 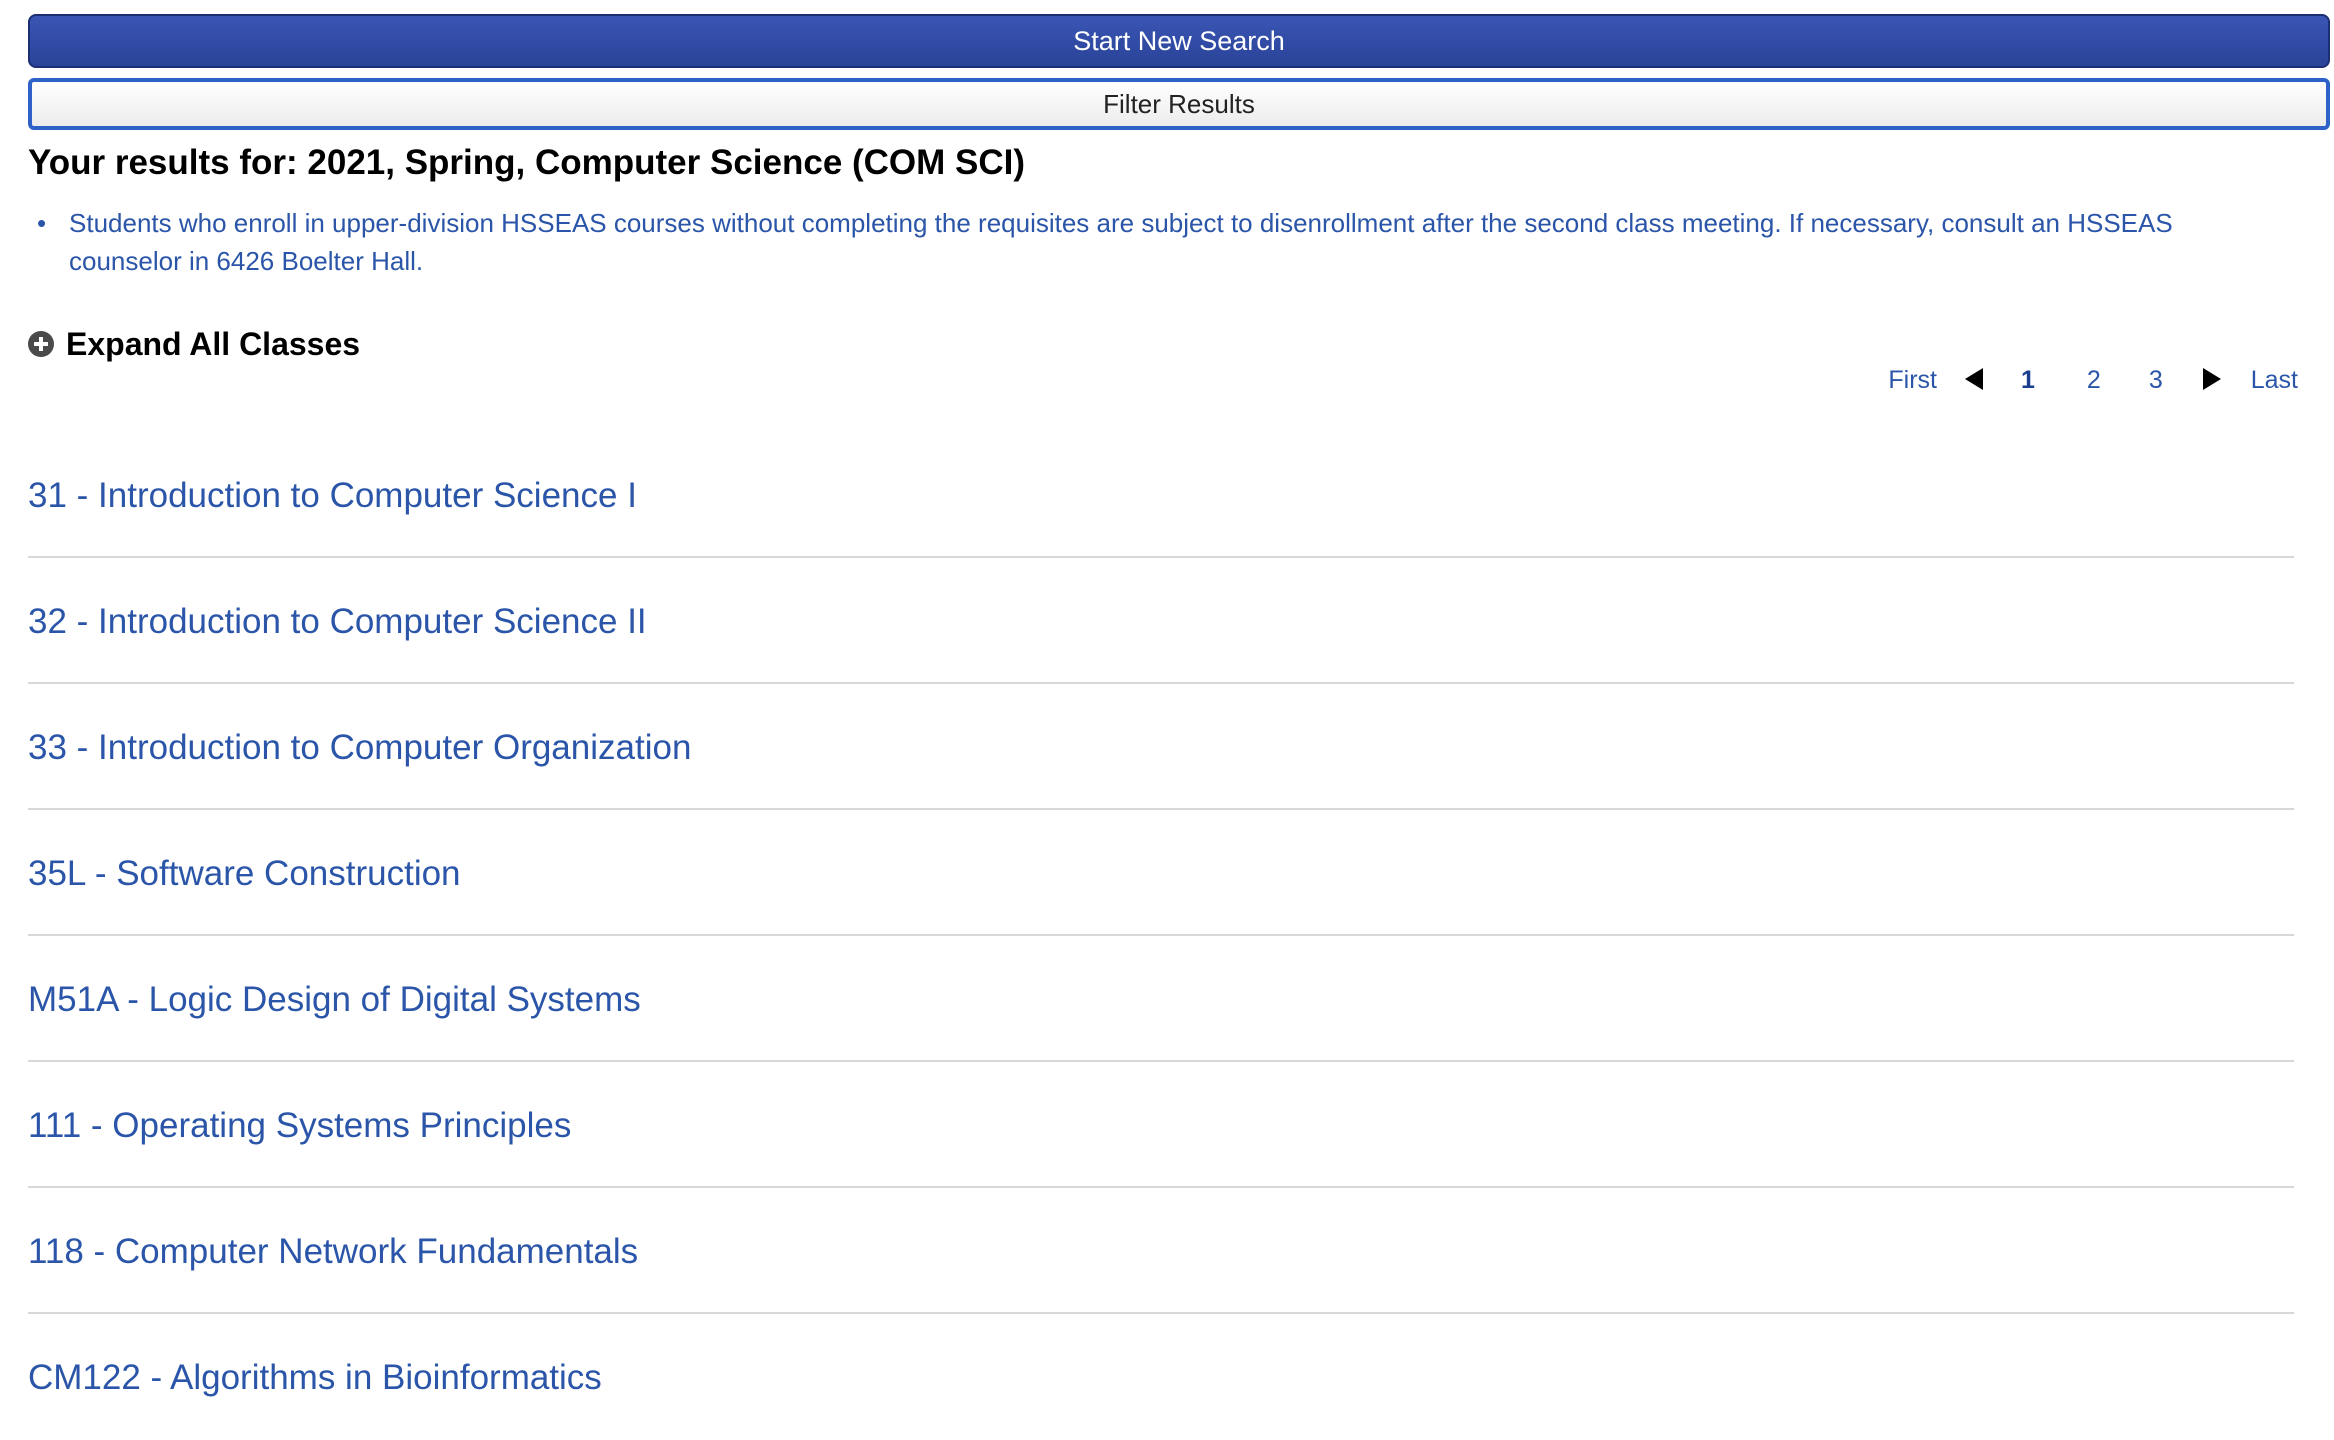 What do you see at coordinates (1179, 41) in the screenshot?
I see `start-new-search-button: Start New Search` at bounding box center [1179, 41].